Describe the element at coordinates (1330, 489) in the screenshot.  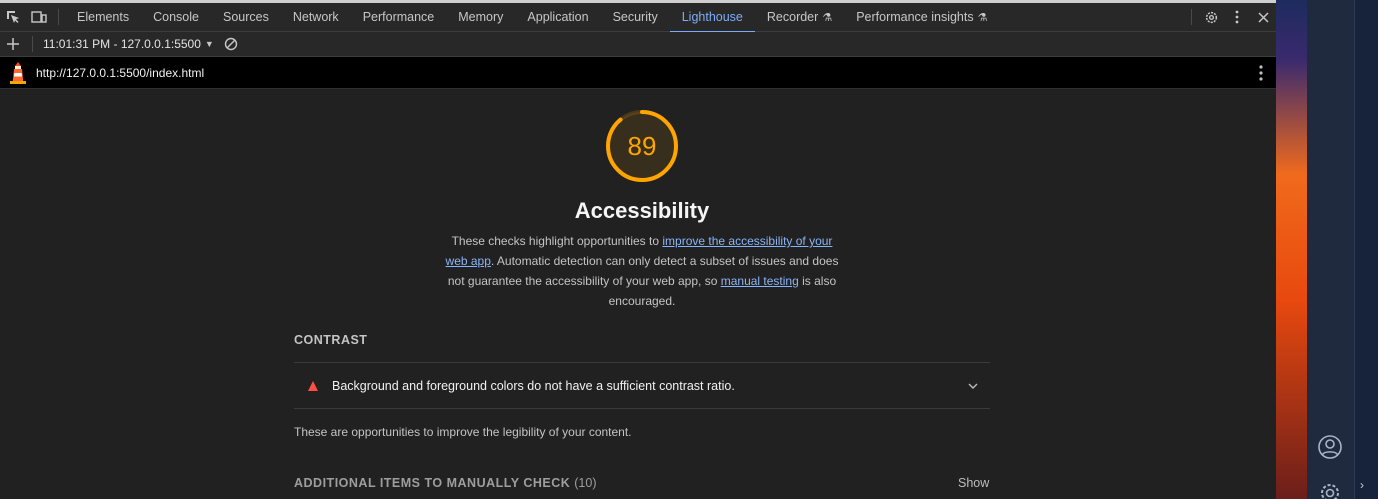
I see `manage-gear-icon` at that location.